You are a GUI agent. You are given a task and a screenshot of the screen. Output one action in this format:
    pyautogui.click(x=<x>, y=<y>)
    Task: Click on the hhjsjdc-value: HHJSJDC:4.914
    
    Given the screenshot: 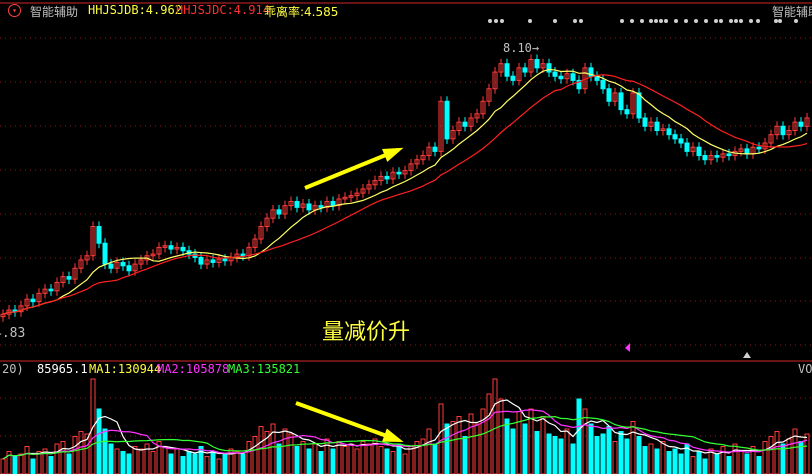 What is the action you would take?
    pyautogui.click(x=223, y=10)
    